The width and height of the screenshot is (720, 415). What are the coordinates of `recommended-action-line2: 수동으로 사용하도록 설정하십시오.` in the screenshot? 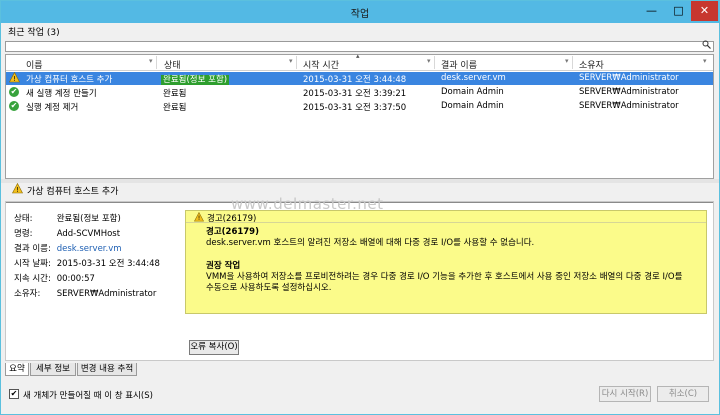 It's located at (269, 288).